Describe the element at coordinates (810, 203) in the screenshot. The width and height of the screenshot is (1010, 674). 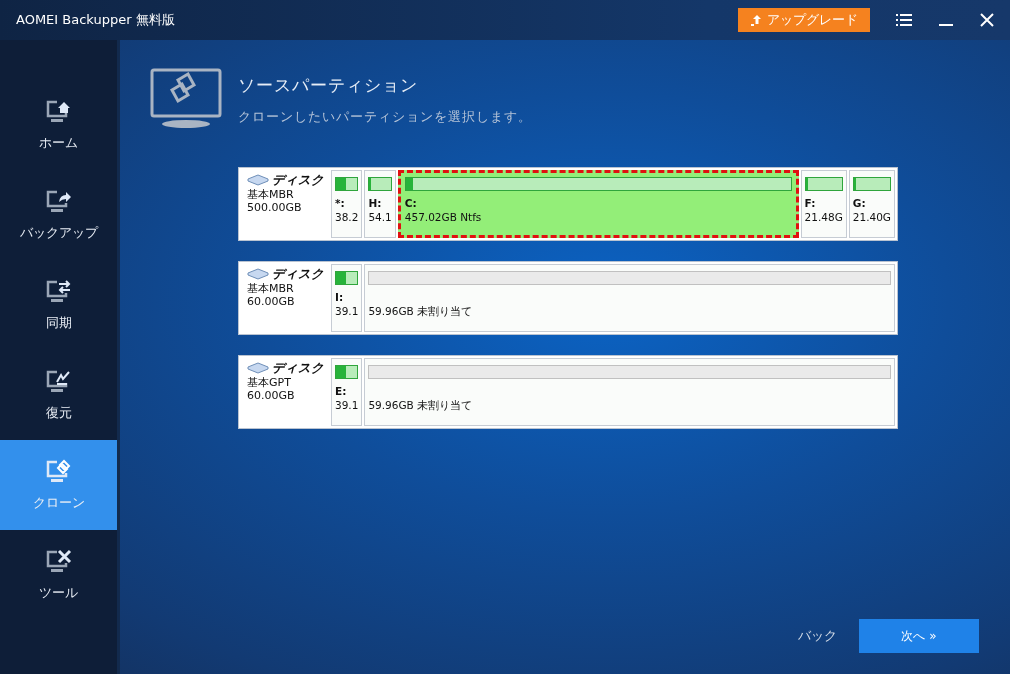
I see `partition-letter: F:` at that location.